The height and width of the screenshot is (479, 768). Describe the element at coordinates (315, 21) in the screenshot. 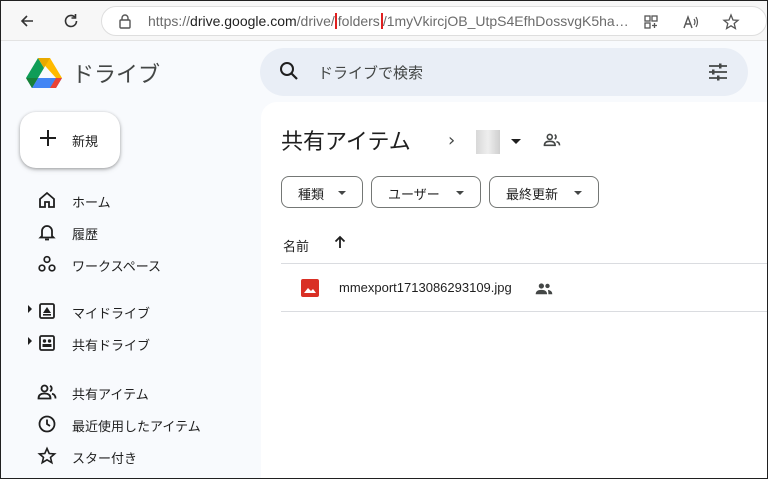

I see `url-path-a: /drive/` at that location.